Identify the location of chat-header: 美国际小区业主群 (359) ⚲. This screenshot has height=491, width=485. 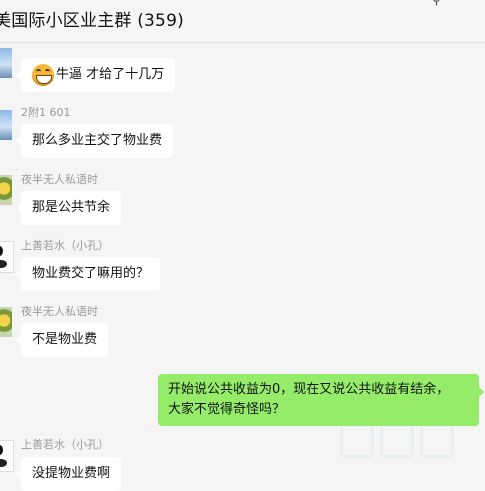
(242, 21).